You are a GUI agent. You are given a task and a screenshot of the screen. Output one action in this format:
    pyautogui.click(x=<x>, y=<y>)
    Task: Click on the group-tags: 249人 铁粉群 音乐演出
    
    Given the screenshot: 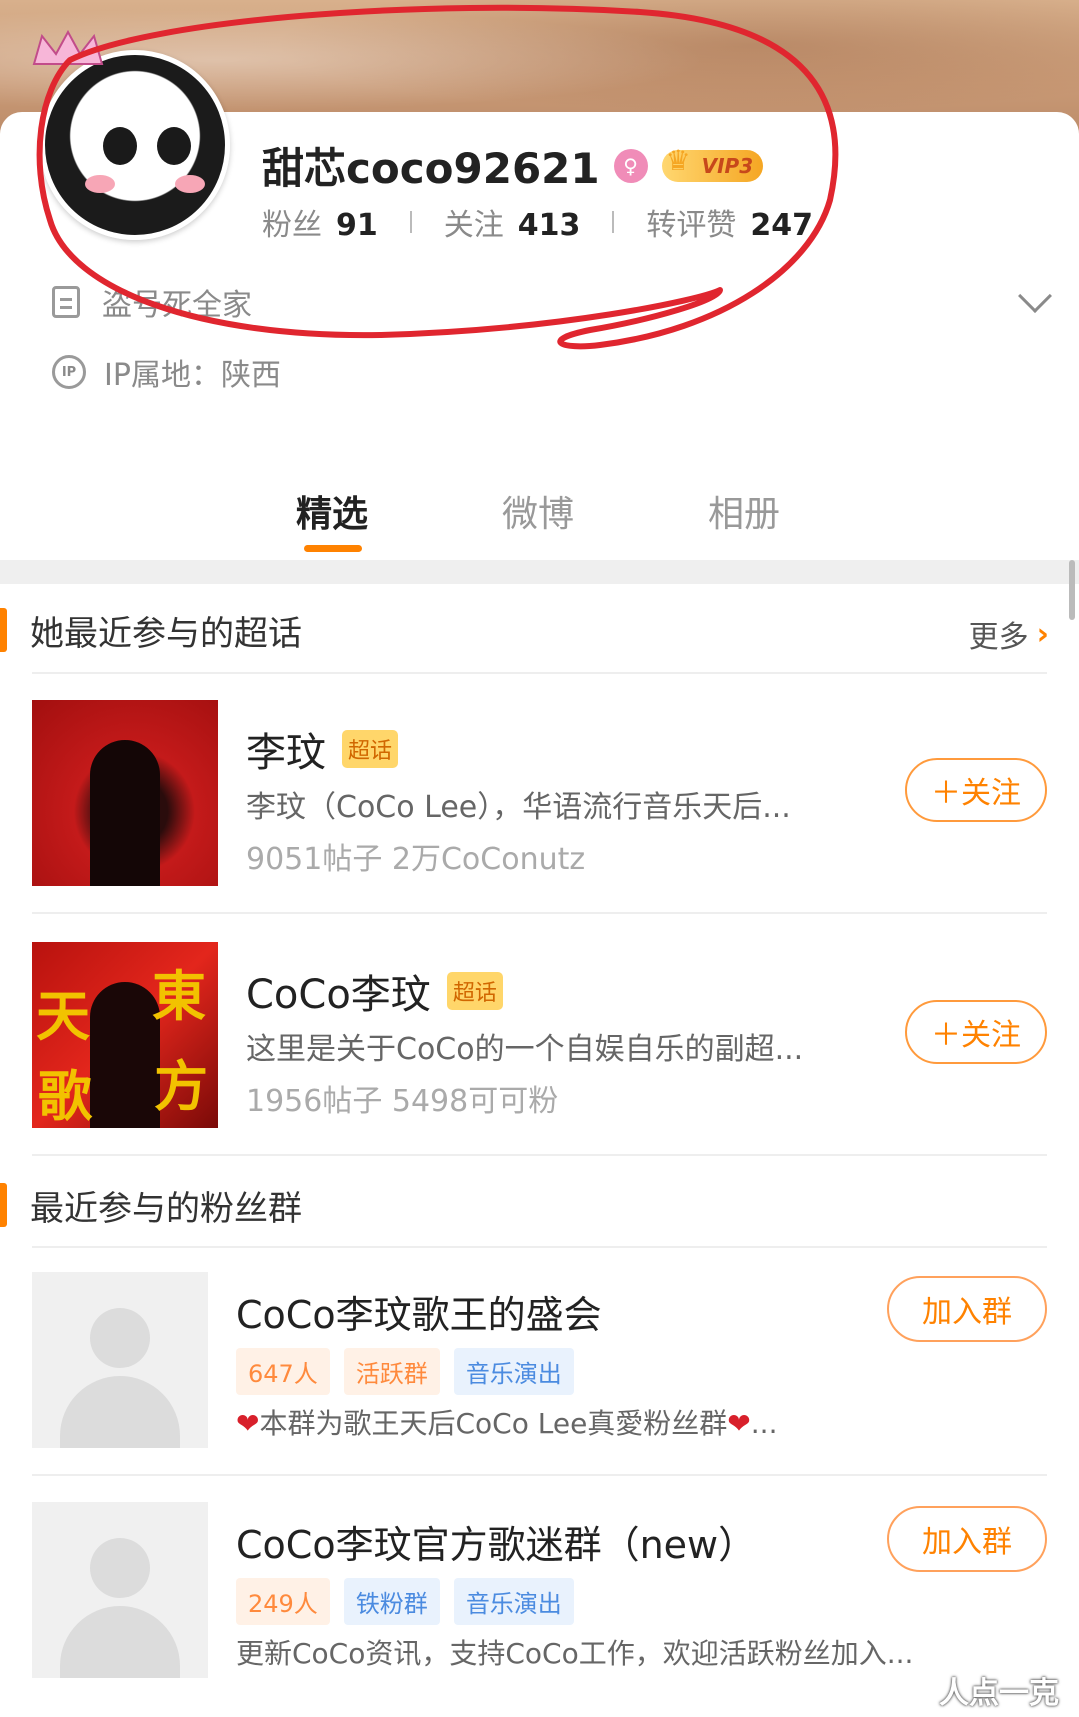 What is the action you would take?
    pyautogui.click(x=405, y=1601)
    